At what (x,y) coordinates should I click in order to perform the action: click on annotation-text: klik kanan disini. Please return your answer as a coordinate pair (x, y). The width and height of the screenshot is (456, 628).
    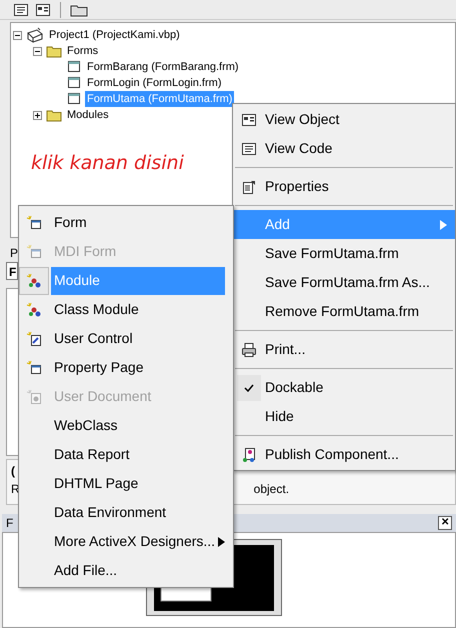
    Looking at the image, I should click on (108, 163).